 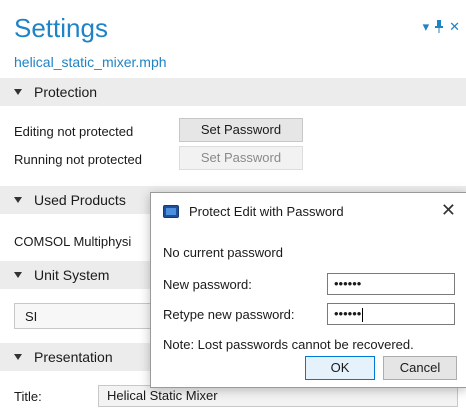 I want to click on cancel-button: Cancel, so click(x=420, y=368).